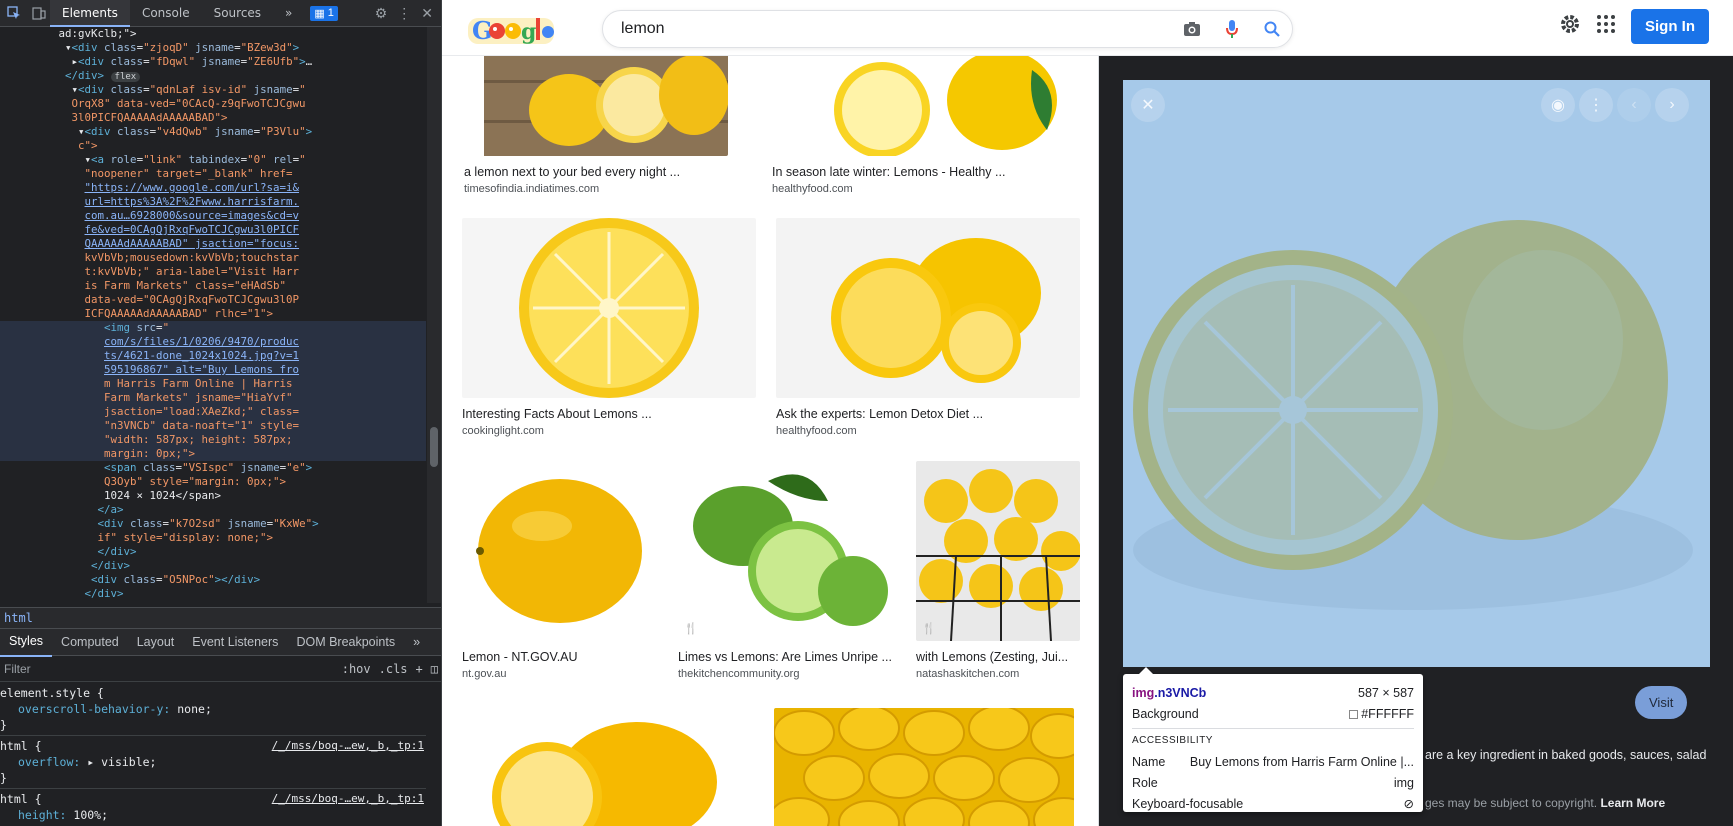  I want to click on css-property: overscroll-behavior-y: none;, so click(213, 709).